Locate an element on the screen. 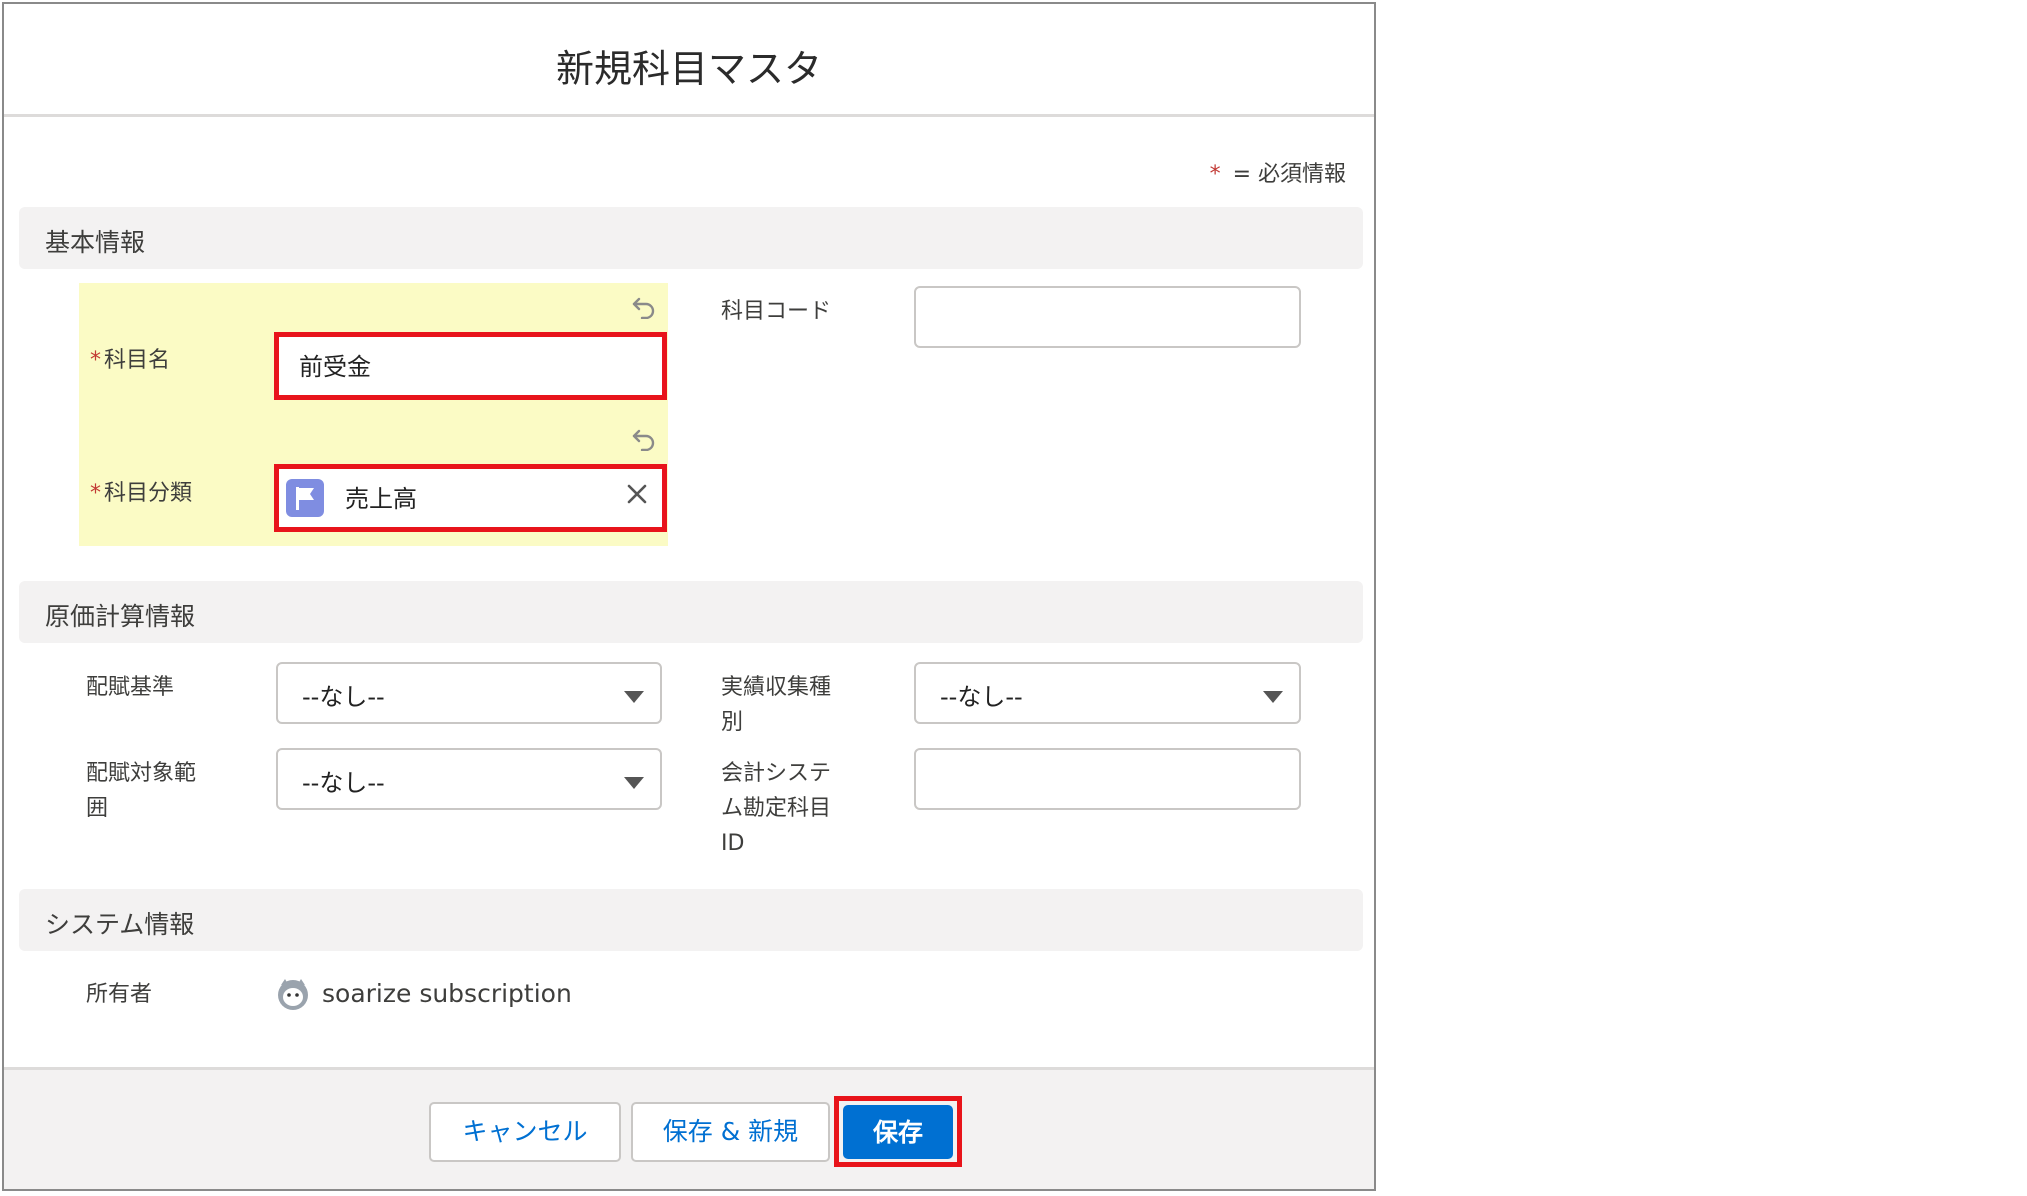 This screenshot has width=2027, height=1196. subject-category-value: 売上高 is located at coordinates (381, 499).